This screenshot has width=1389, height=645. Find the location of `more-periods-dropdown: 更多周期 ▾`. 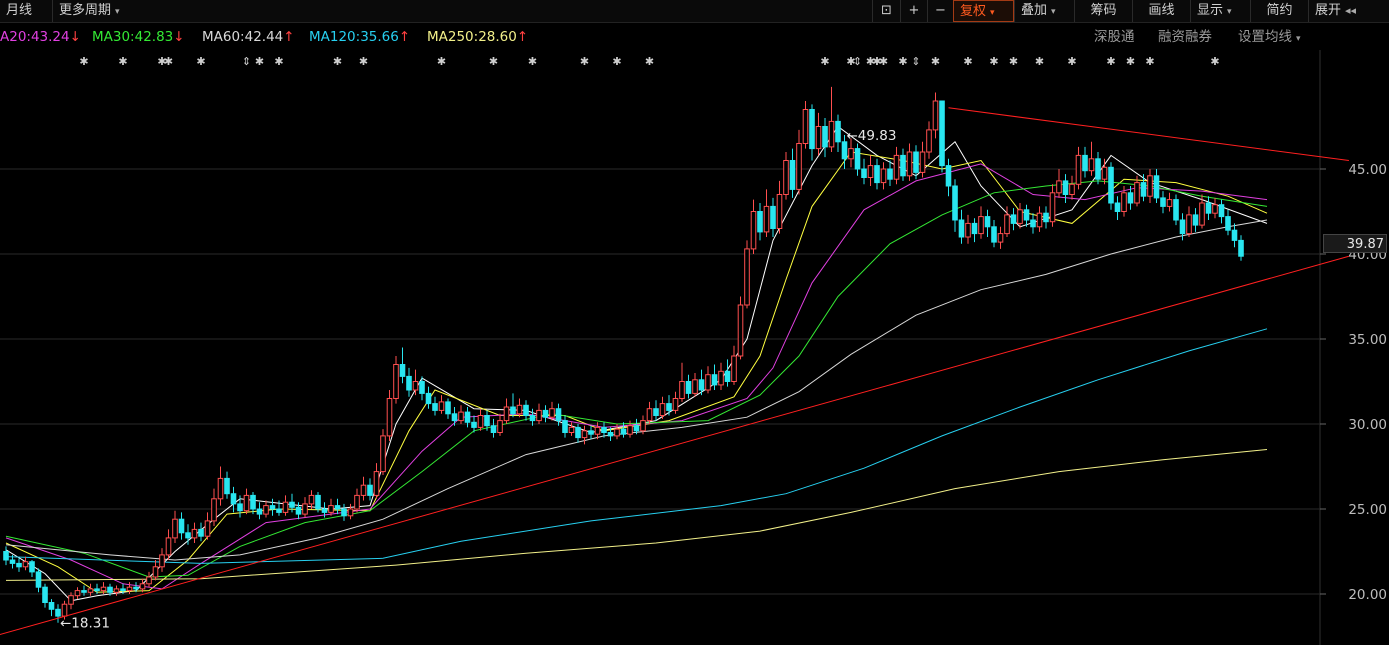

more-periods-dropdown: 更多周期 ▾ is located at coordinates (96, 11).